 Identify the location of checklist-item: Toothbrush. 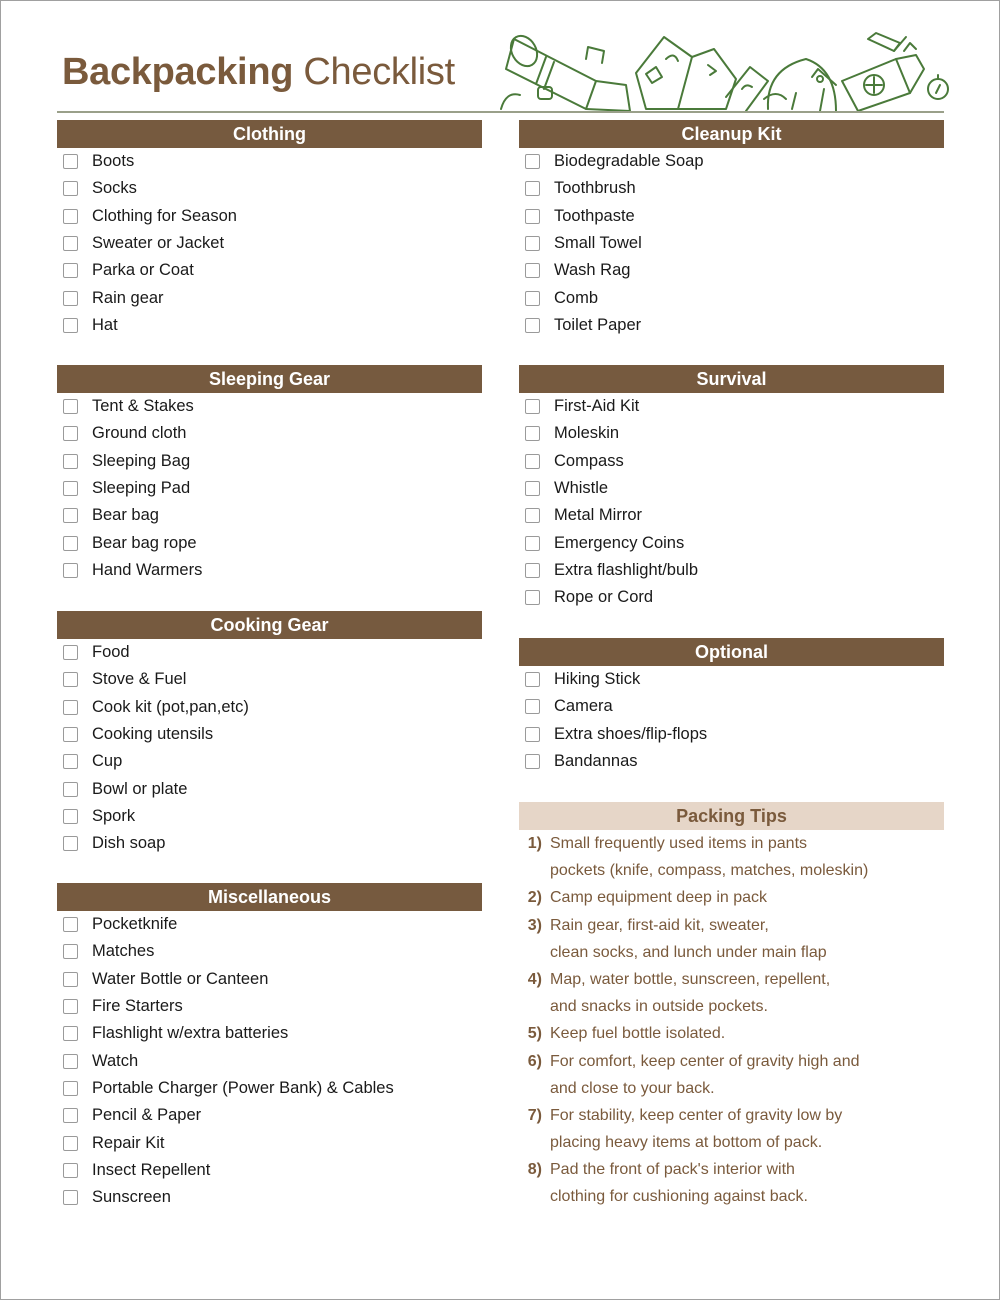
(731, 188).